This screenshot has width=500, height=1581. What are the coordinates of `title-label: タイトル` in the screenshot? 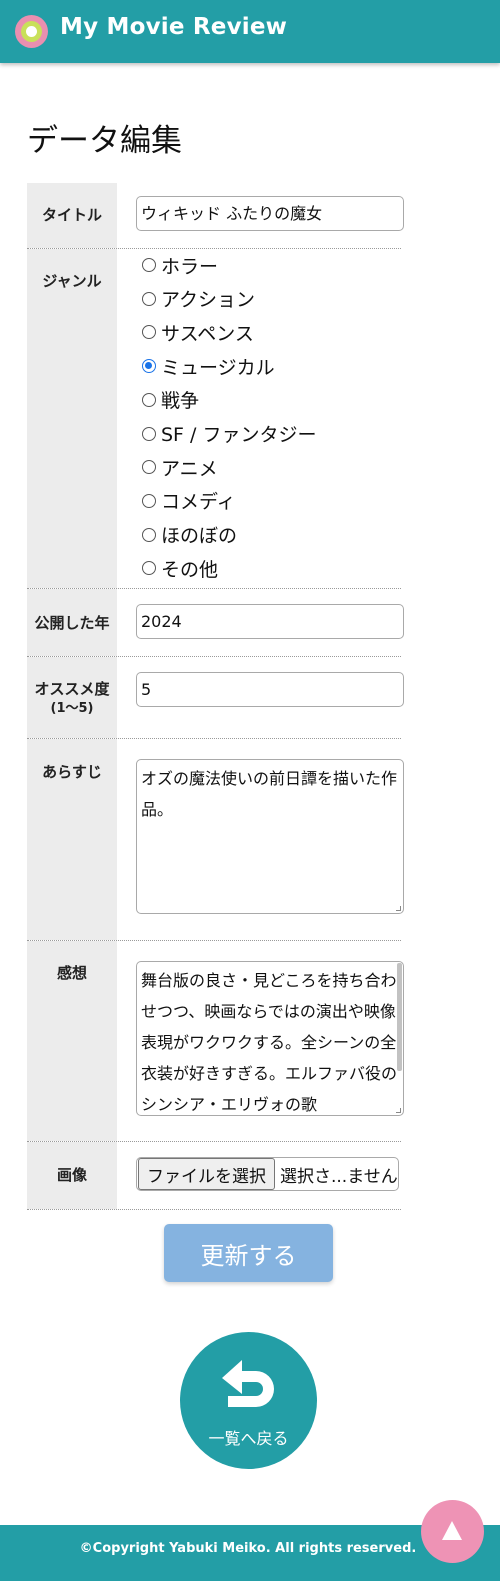 It's located at (72, 215).